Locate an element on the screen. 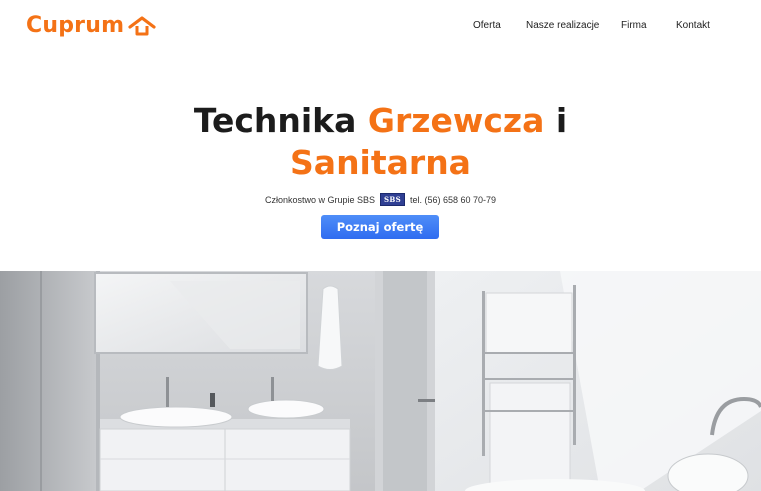  membership-text: Członkostwo w Grupie SBS is located at coordinates (320, 199).